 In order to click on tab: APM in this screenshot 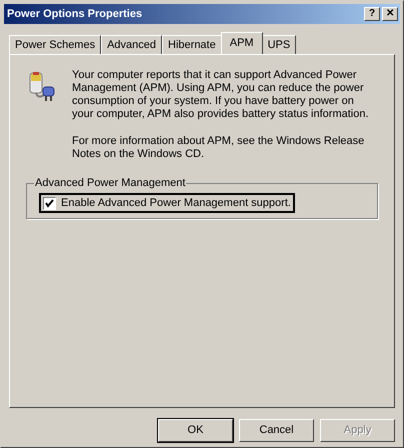, I will do `click(241, 43)`.